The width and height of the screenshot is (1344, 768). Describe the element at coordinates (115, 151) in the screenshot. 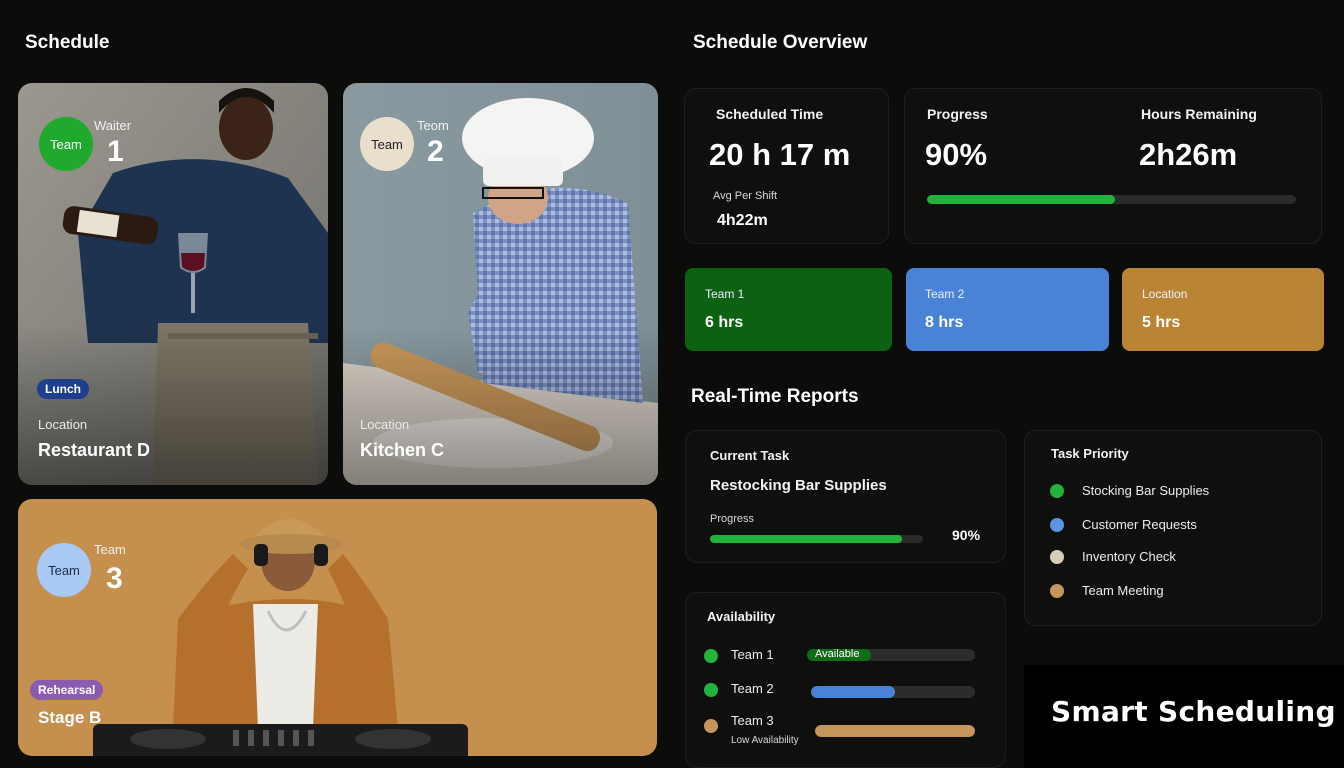

I see `team-number: 1` at that location.